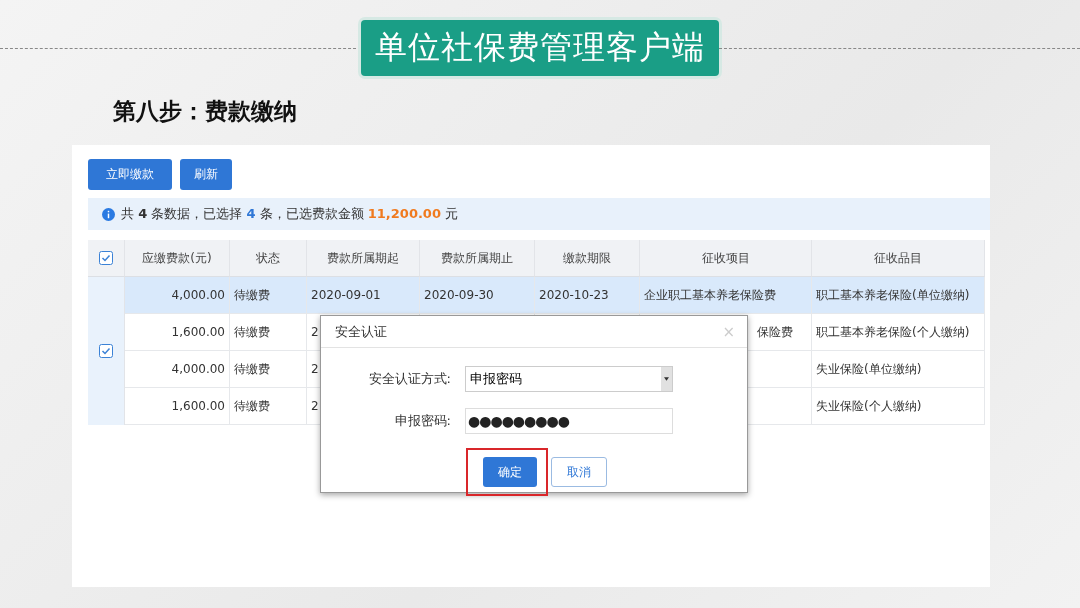 Image resolution: width=1080 pixels, height=608 pixels. Describe the element at coordinates (459, 295) in the screenshot. I see `date-text: 2020-09-30` at that location.